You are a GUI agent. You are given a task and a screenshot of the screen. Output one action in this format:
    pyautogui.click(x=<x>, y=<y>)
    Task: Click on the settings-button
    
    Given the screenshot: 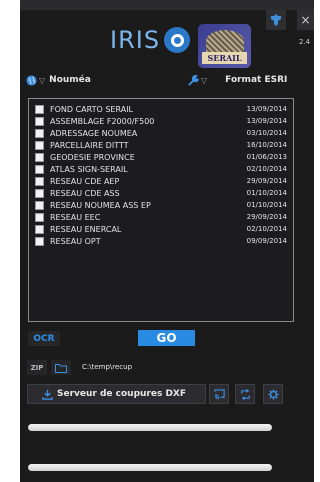 What is the action you would take?
    pyautogui.click(x=273, y=394)
    